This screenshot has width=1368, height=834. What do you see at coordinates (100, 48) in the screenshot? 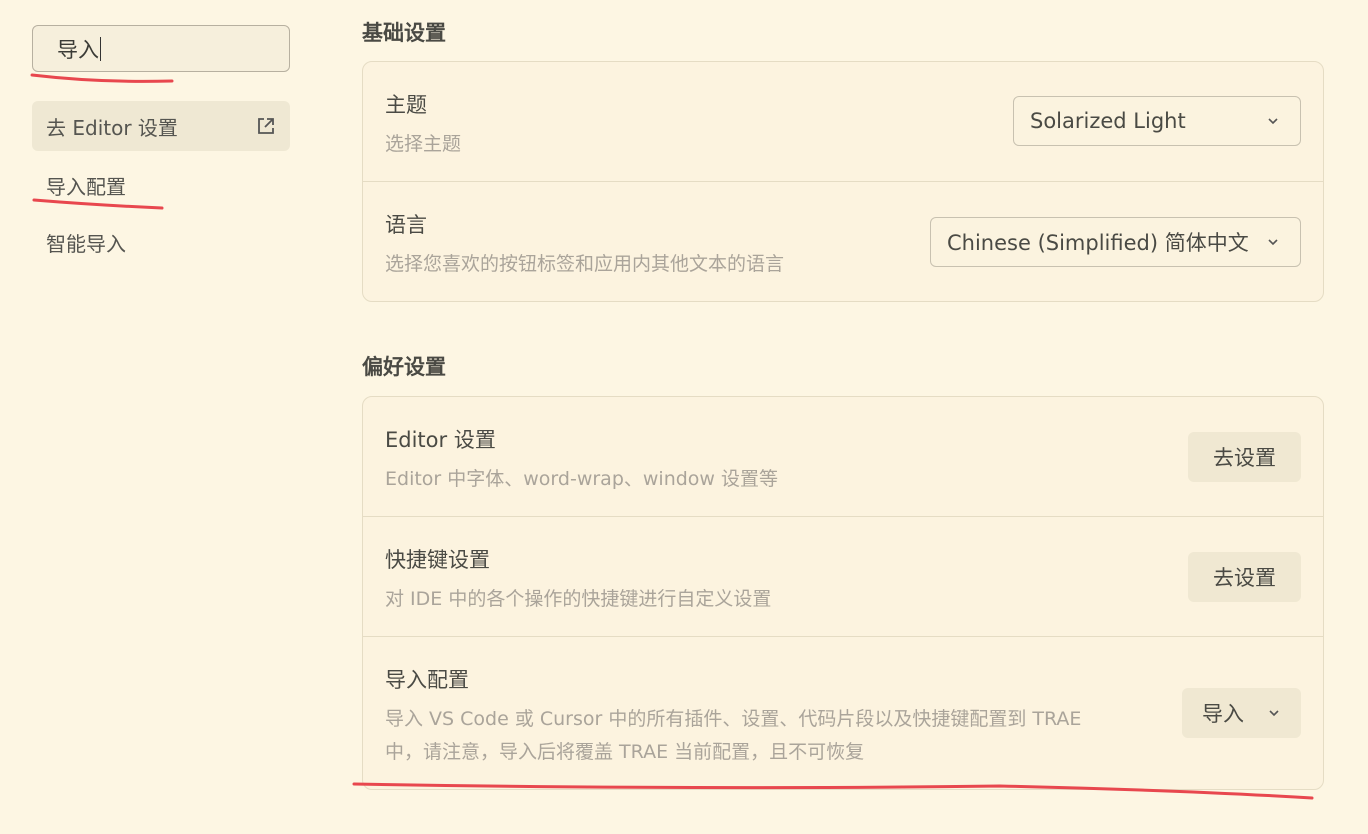
I see `text-caret` at bounding box center [100, 48].